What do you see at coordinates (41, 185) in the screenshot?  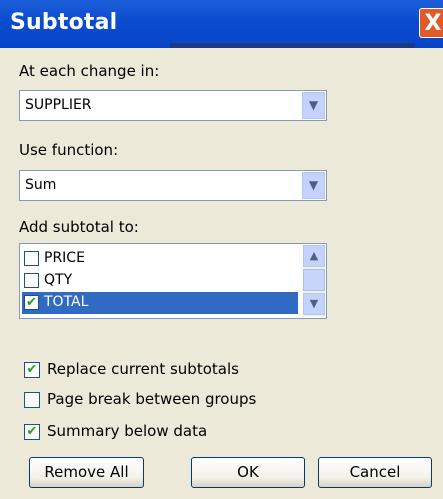 I see `function-value: Sum` at bounding box center [41, 185].